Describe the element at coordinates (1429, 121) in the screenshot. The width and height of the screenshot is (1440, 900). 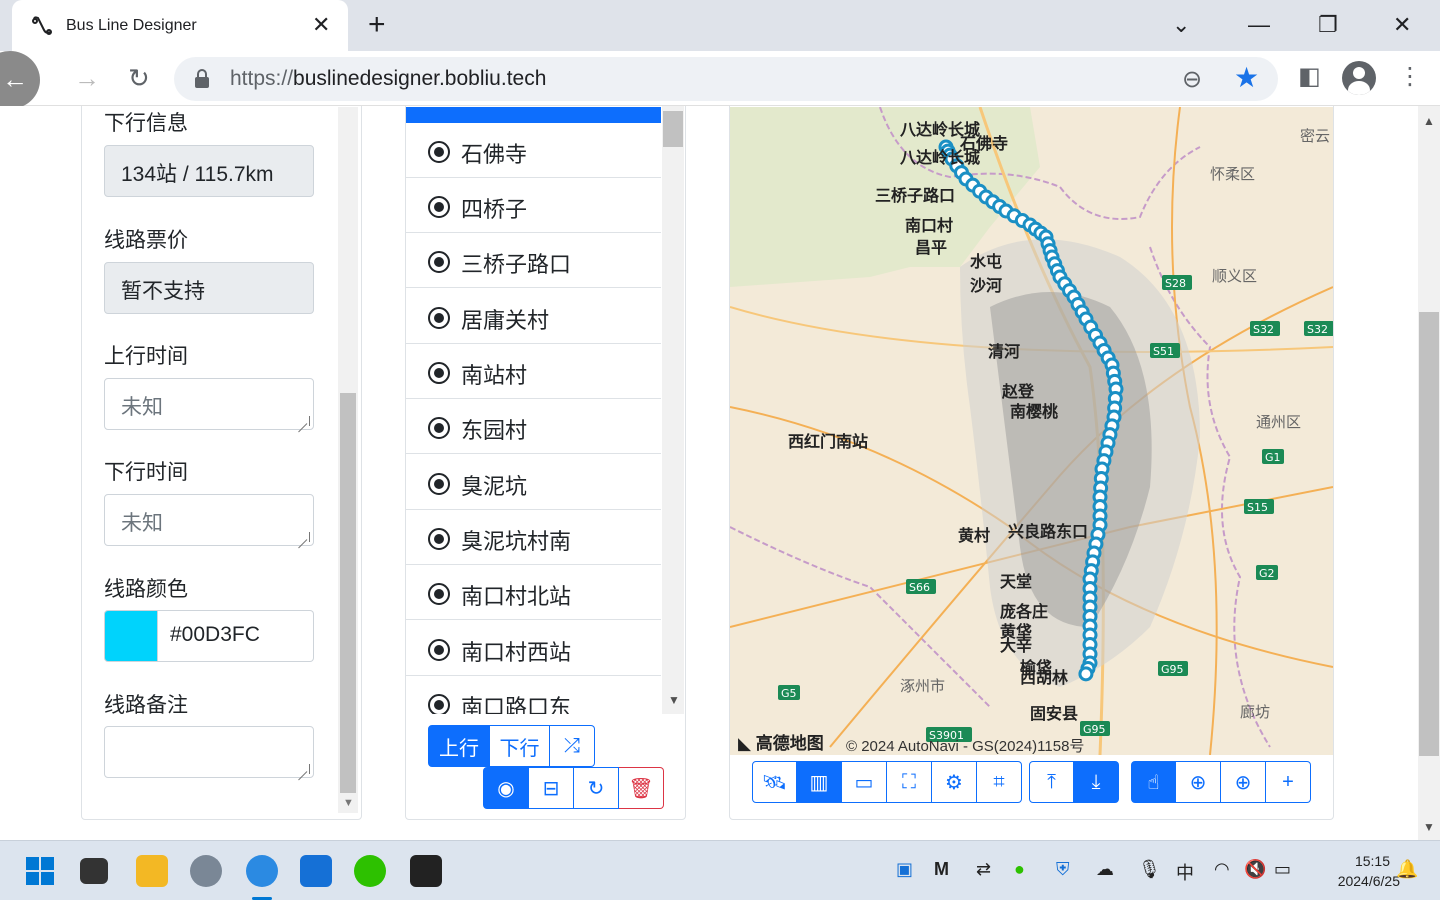
I see `scroll-up-icon: ▲` at that location.